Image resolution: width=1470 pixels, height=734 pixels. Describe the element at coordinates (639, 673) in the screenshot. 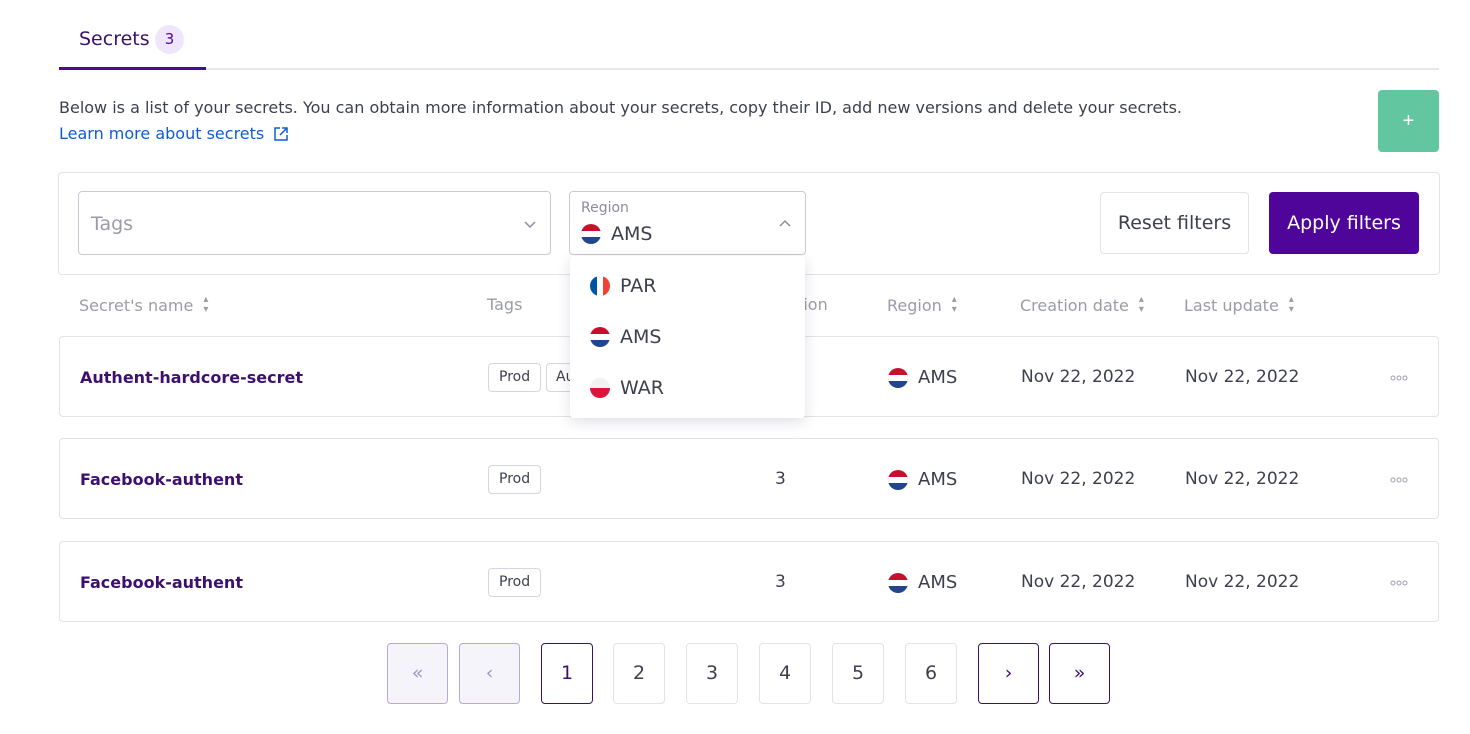

I see `pagination-page-2: 2` at that location.